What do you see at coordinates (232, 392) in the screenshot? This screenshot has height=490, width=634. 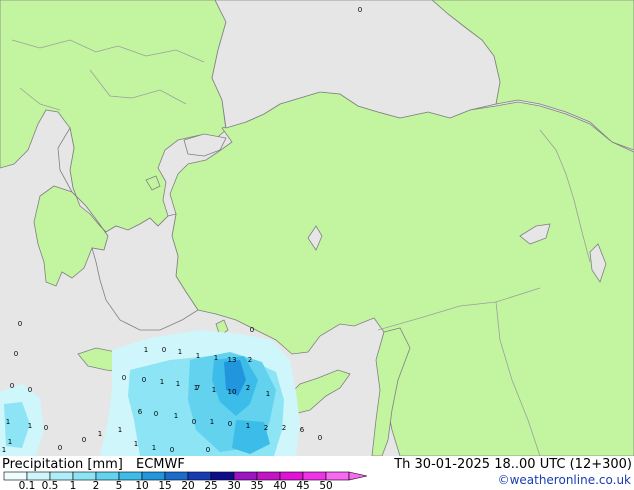 I see `precip-value-label: 10` at bounding box center [232, 392].